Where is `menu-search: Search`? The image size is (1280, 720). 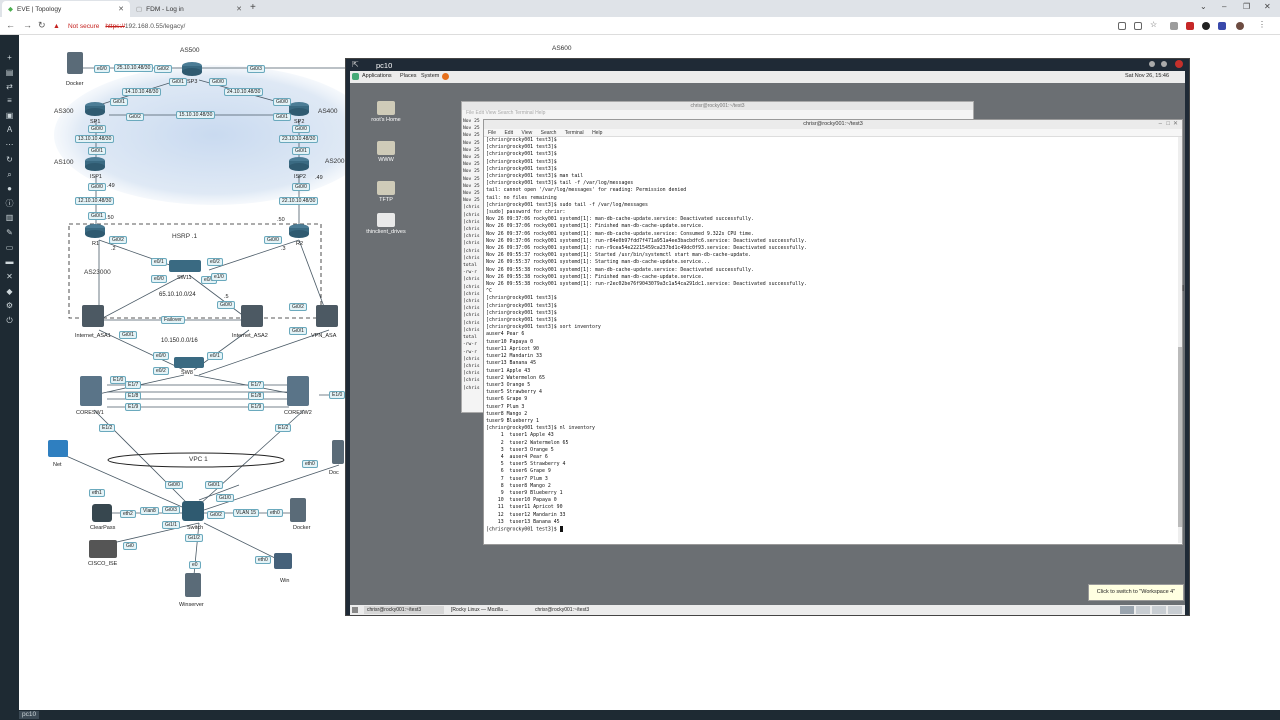 menu-search: Search is located at coordinates (549, 133).